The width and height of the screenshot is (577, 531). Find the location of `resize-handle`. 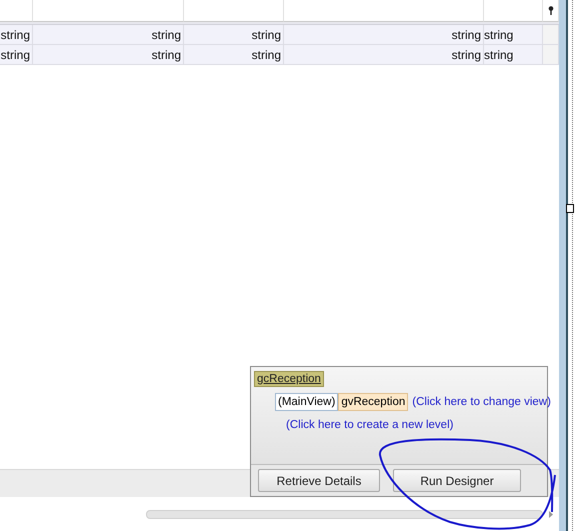

resize-handle is located at coordinates (570, 208).